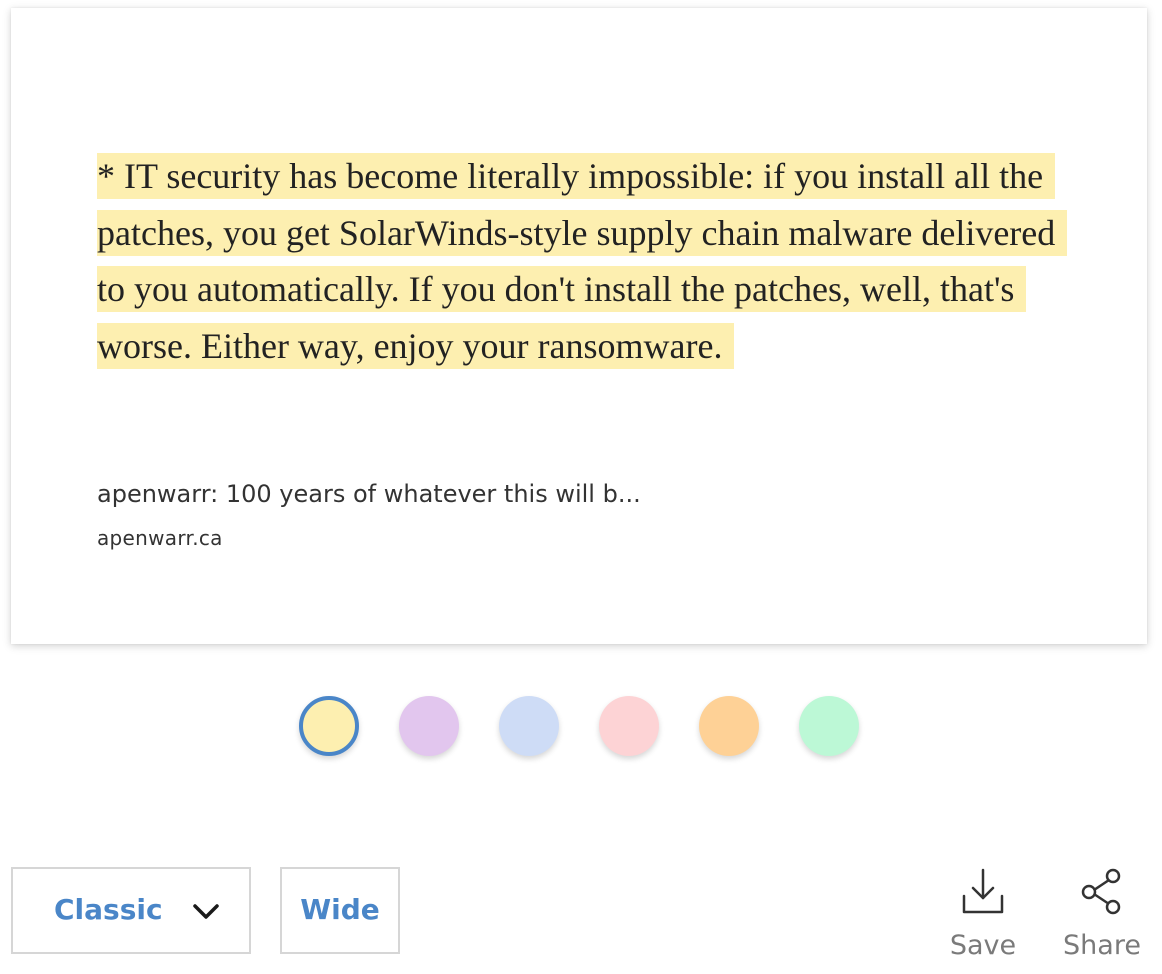  What do you see at coordinates (1102, 945) in the screenshot?
I see `share-label: Share` at bounding box center [1102, 945].